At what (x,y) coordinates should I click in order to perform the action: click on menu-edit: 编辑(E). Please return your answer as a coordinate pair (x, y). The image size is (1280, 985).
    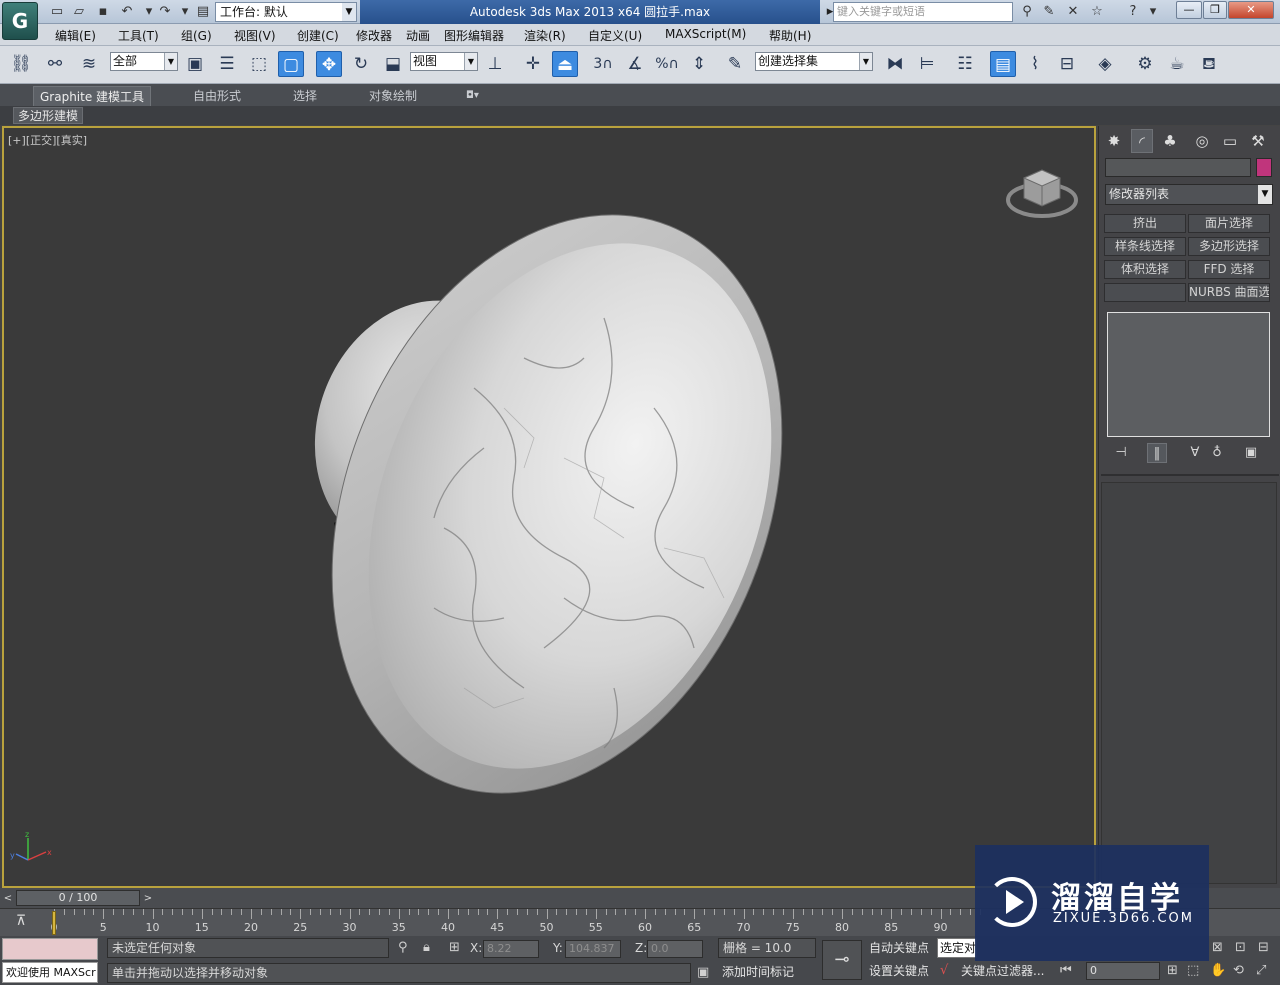
    Looking at the image, I should click on (75, 35).